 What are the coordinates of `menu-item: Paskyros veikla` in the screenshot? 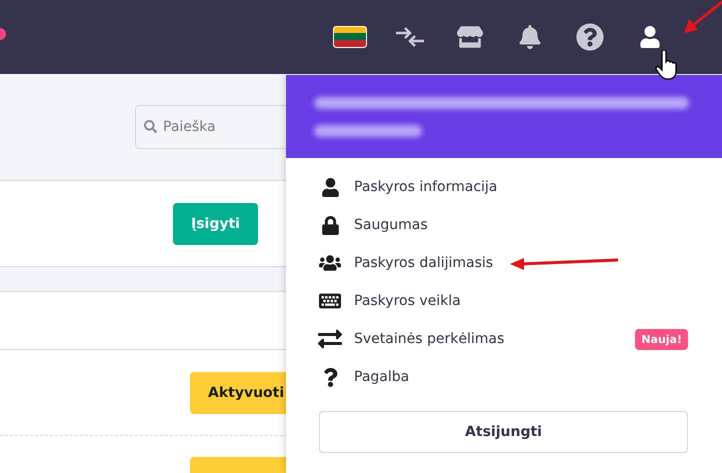 It's located at (503, 301).